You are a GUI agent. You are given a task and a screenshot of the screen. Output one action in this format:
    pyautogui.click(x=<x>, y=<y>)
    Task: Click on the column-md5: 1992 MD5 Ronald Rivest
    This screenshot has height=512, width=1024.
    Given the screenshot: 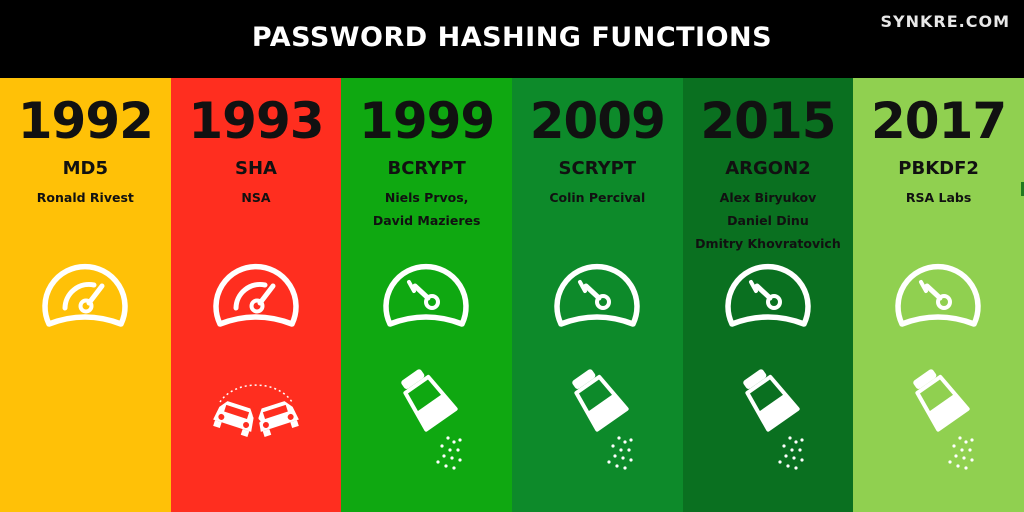 What is the action you would take?
    pyautogui.click(x=85, y=295)
    